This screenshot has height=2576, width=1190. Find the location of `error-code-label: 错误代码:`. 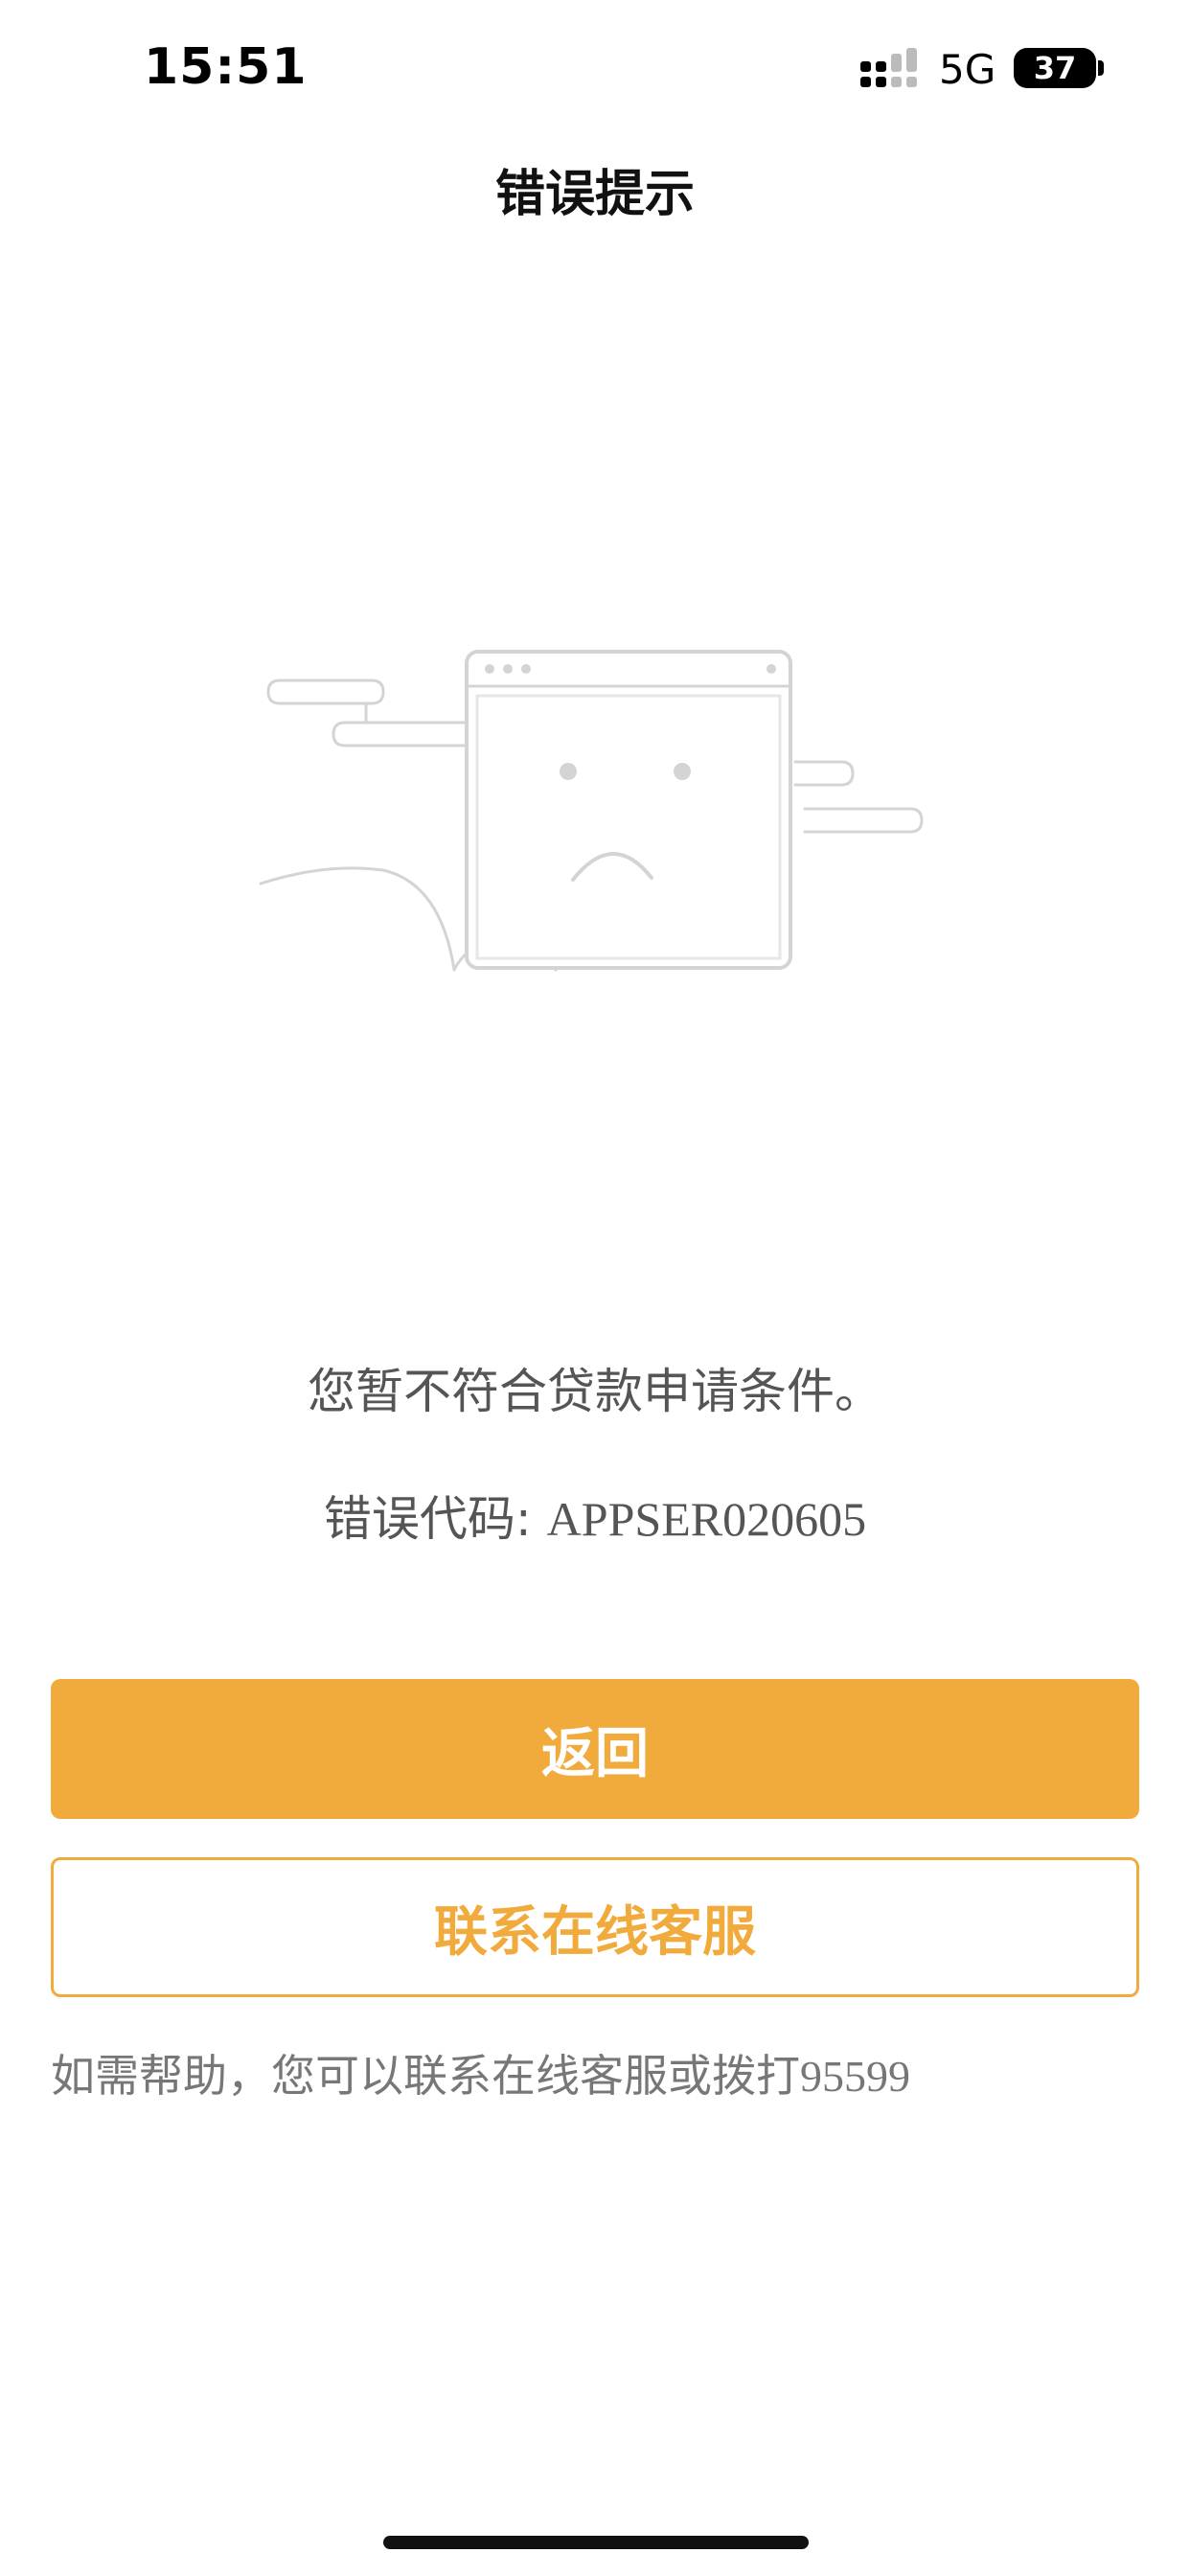

error-code-label: 错误代码: is located at coordinates (435, 1519).